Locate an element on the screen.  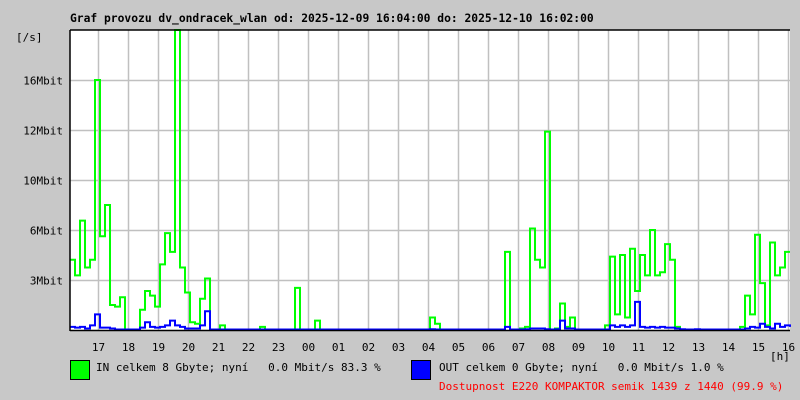
x-tick-label: 11 is located at coordinates (638, 347).